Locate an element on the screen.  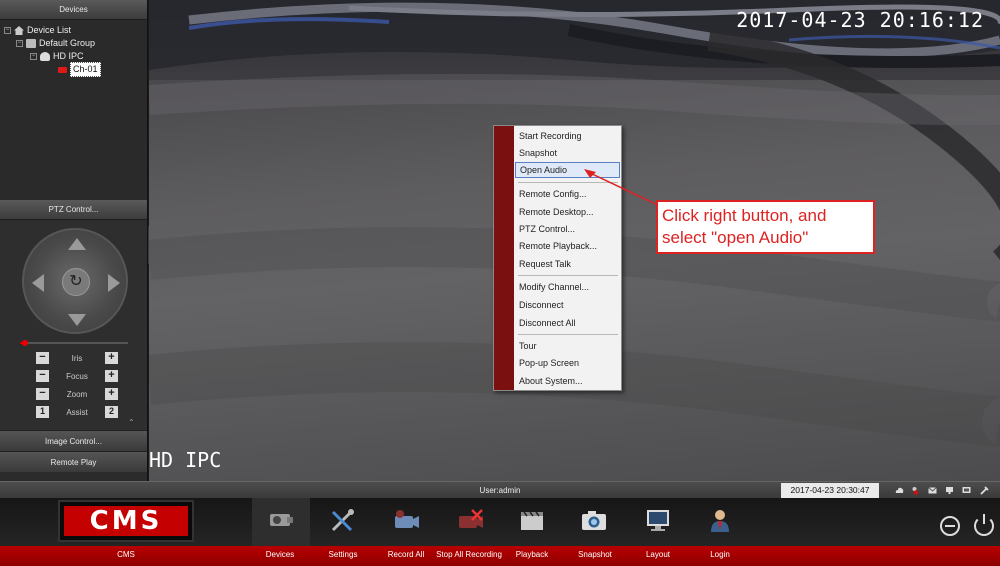
playback-button is located at coordinates (532, 522).